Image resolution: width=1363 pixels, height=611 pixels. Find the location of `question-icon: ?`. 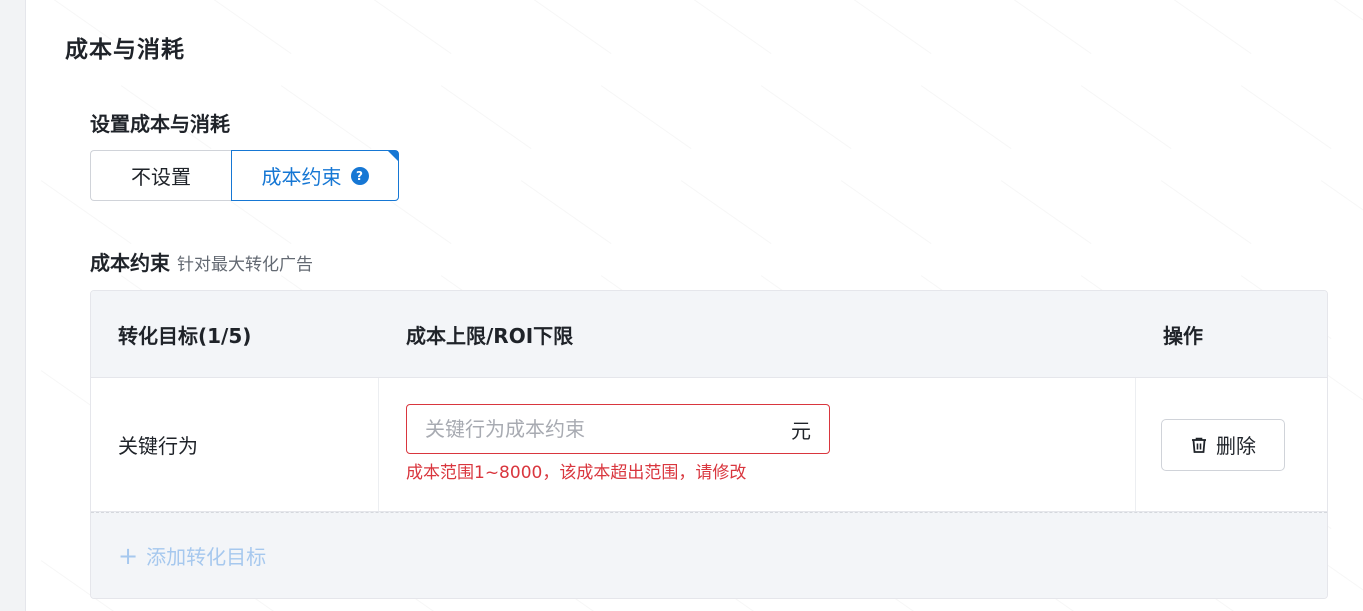

question-icon: ? is located at coordinates (359, 175).